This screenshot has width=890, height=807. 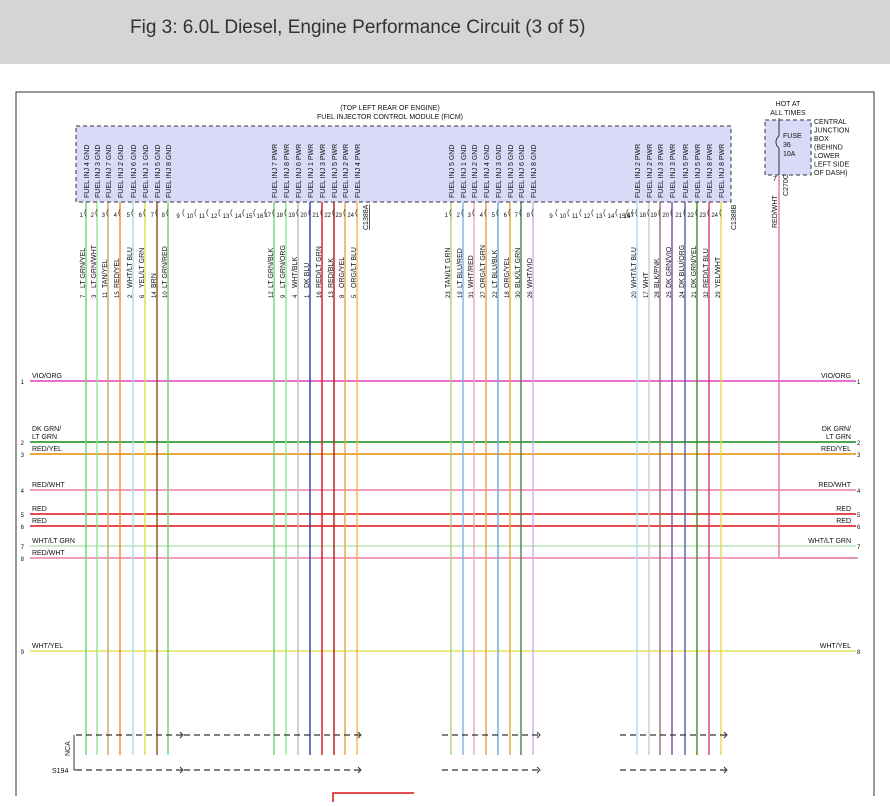 I want to click on right-cavity-9: 20, so click(x=635, y=294).